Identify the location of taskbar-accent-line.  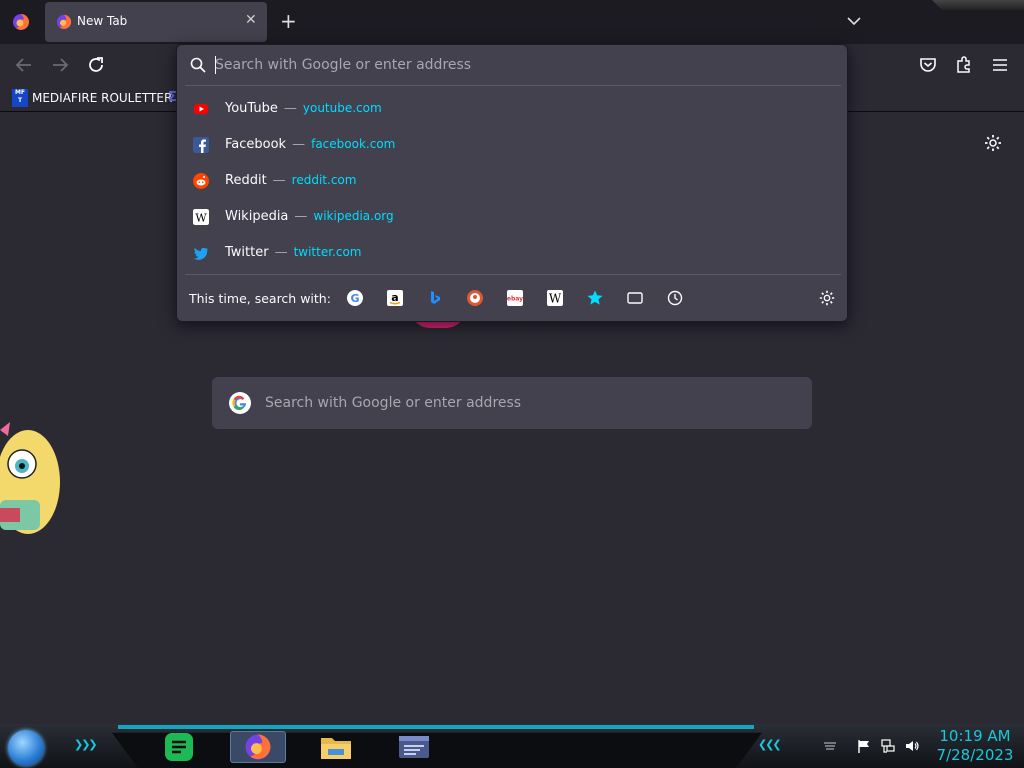
(436, 727).